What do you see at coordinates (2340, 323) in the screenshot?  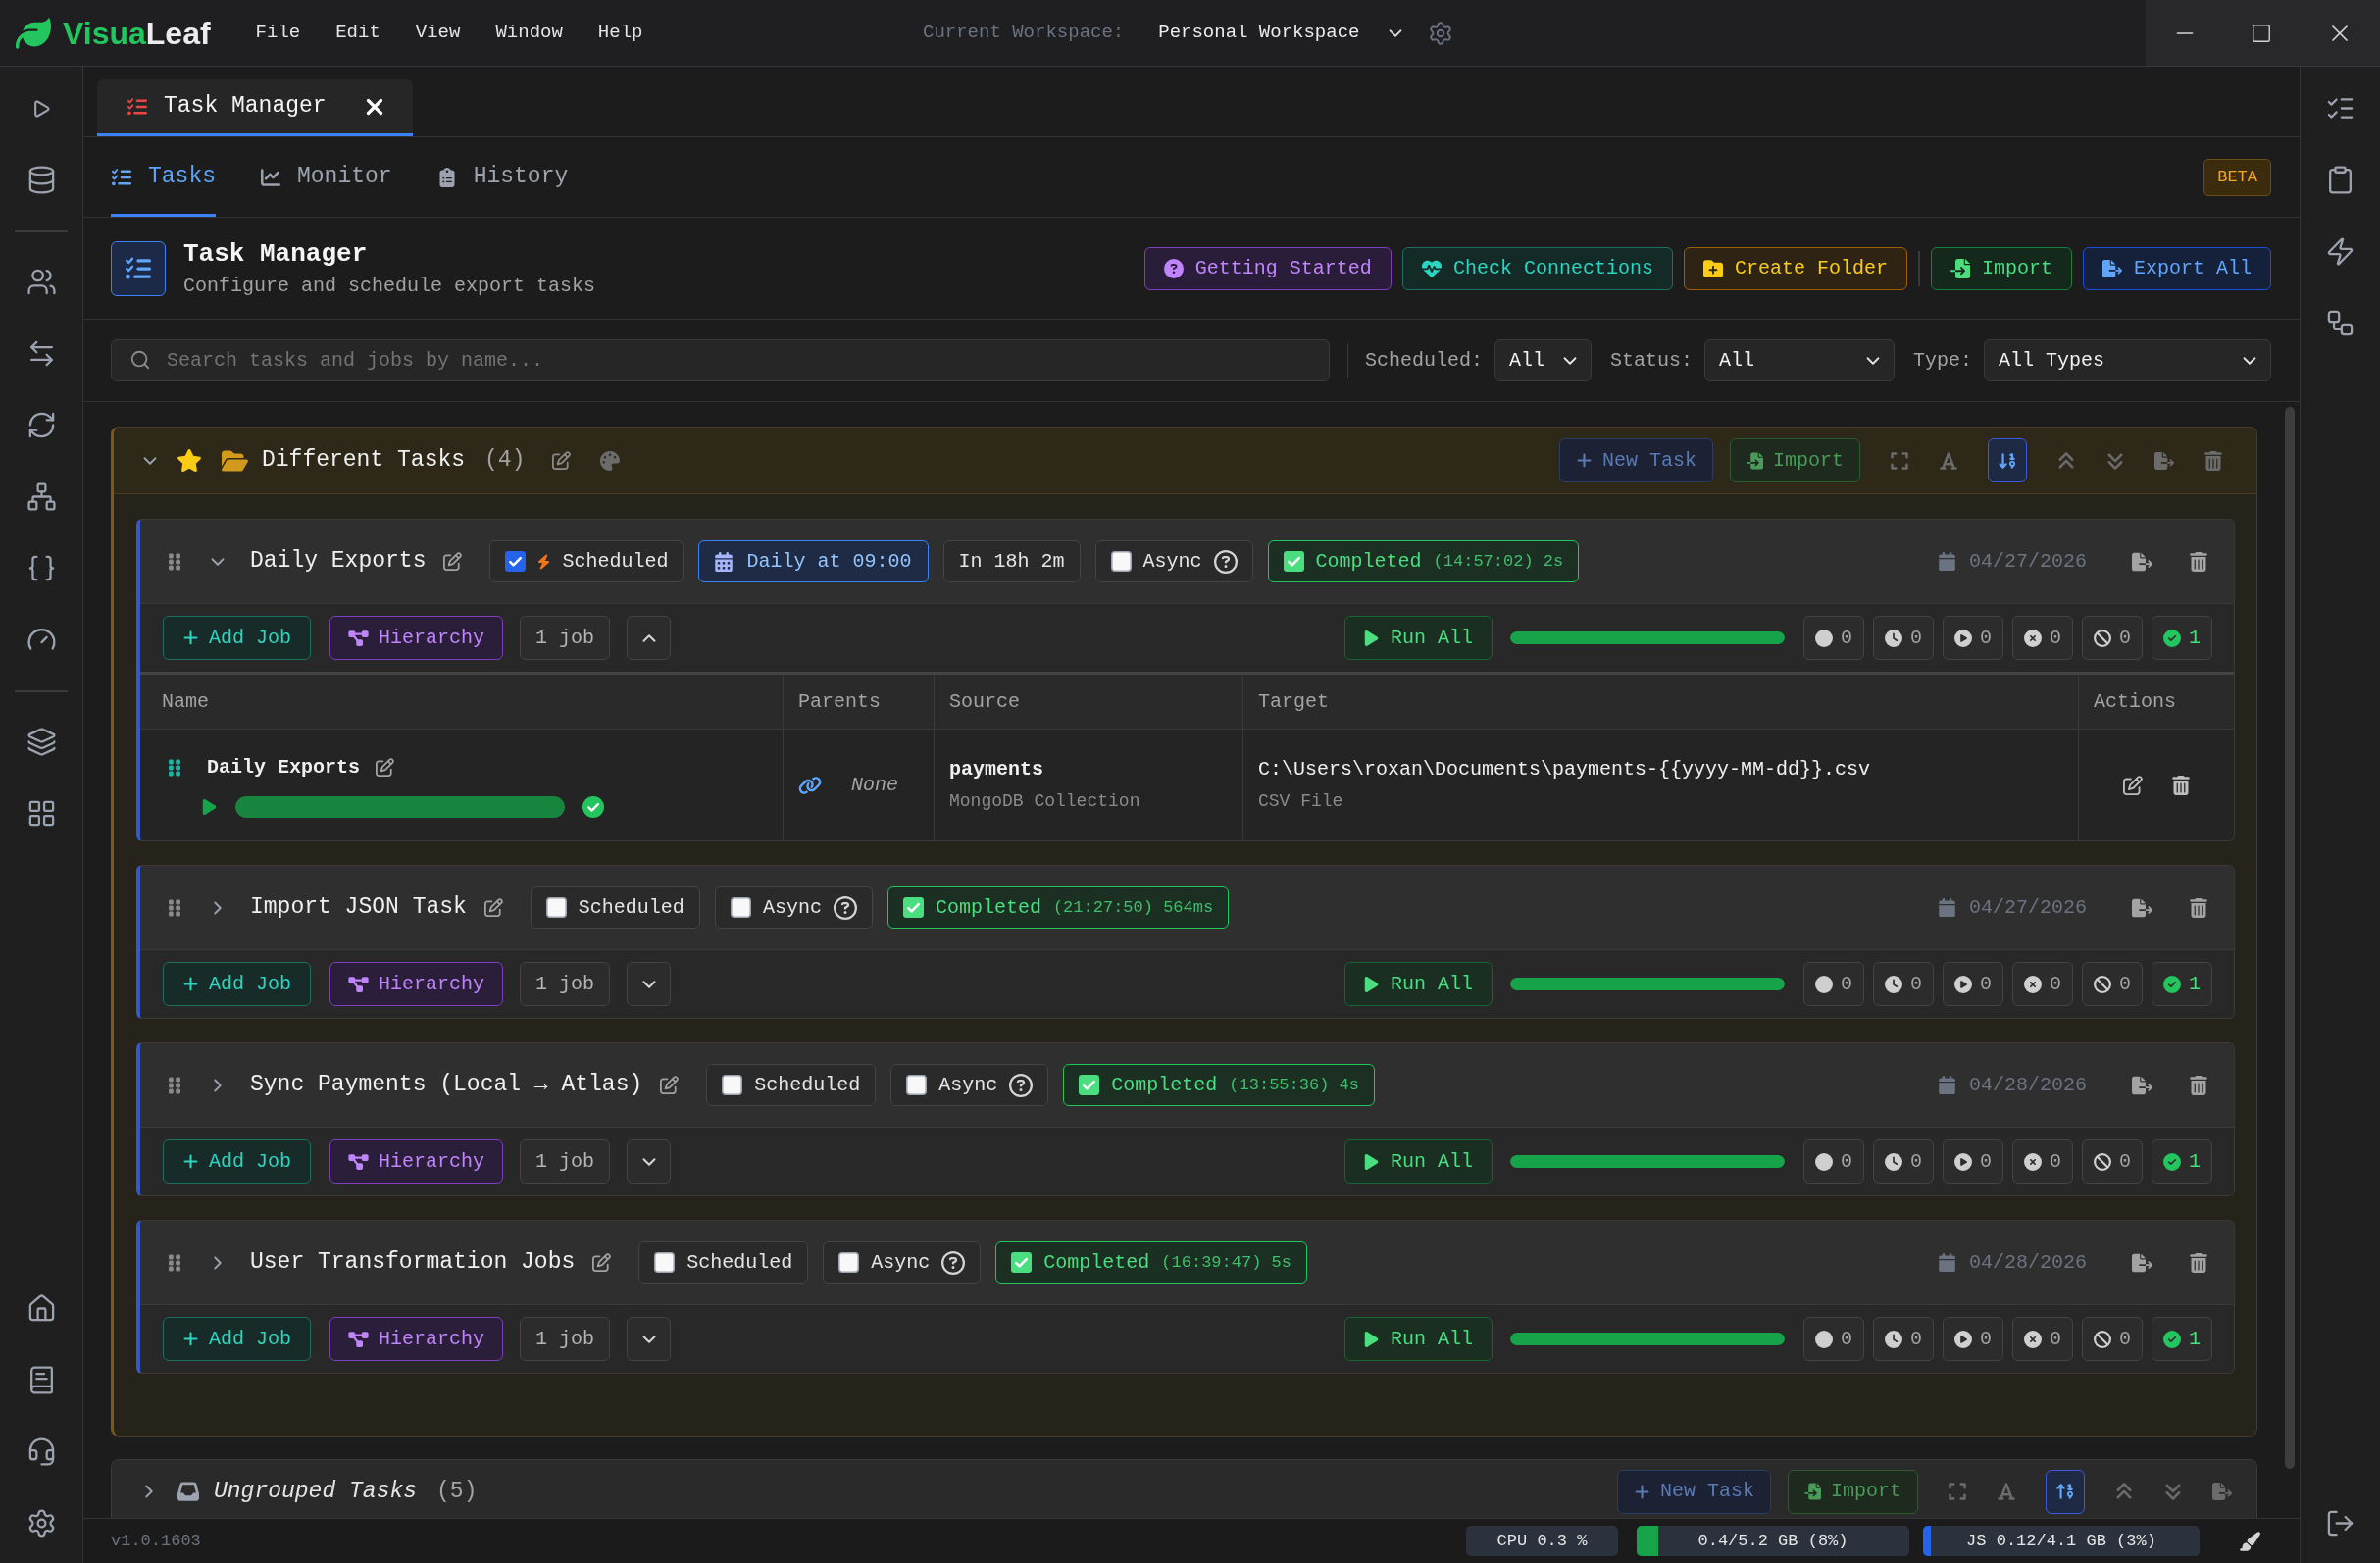 I see `workflow-icon` at bounding box center [2340, 323].